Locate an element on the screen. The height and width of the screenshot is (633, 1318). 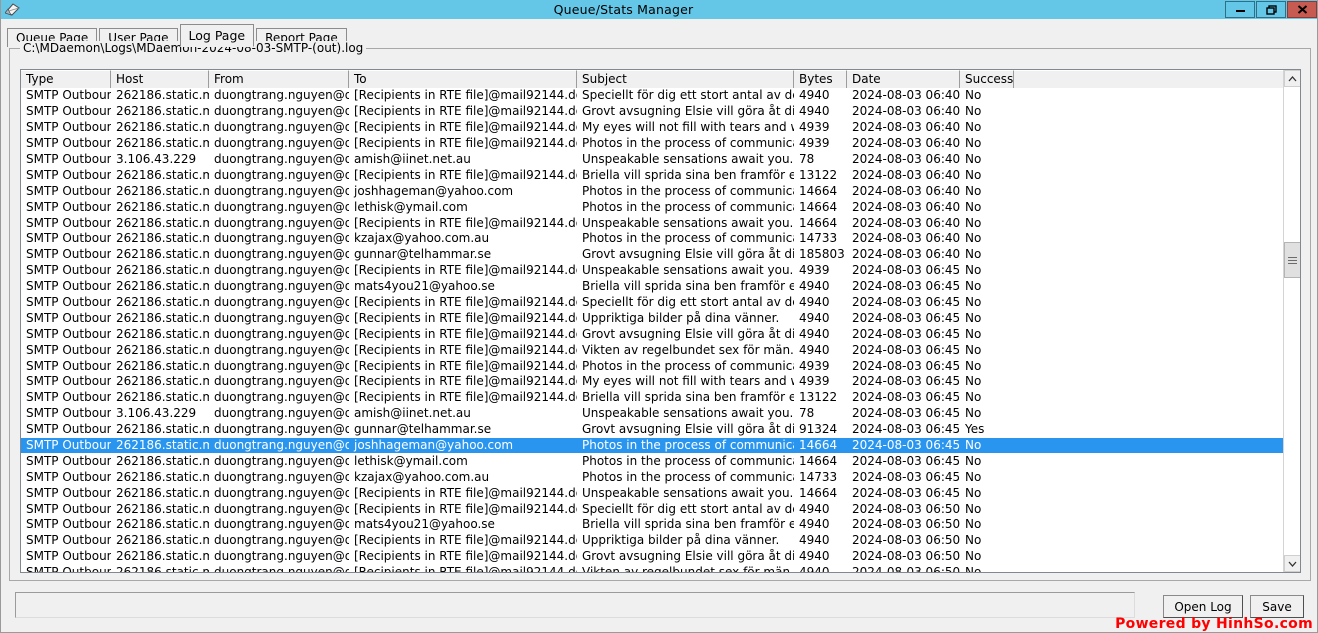
scroll-down-arrow-icon is located at coordinates (1292, 563).